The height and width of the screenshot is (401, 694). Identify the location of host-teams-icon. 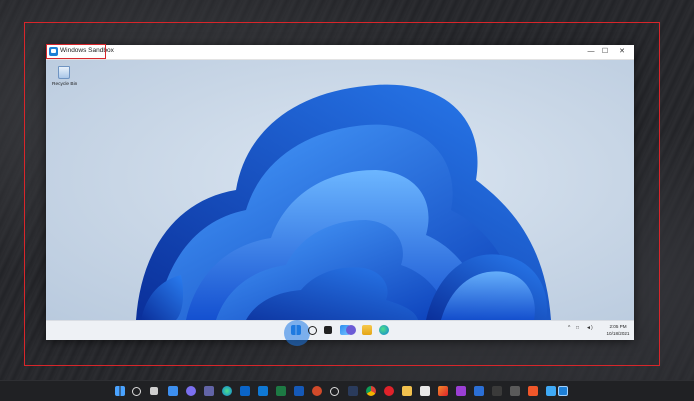
(209, 391).